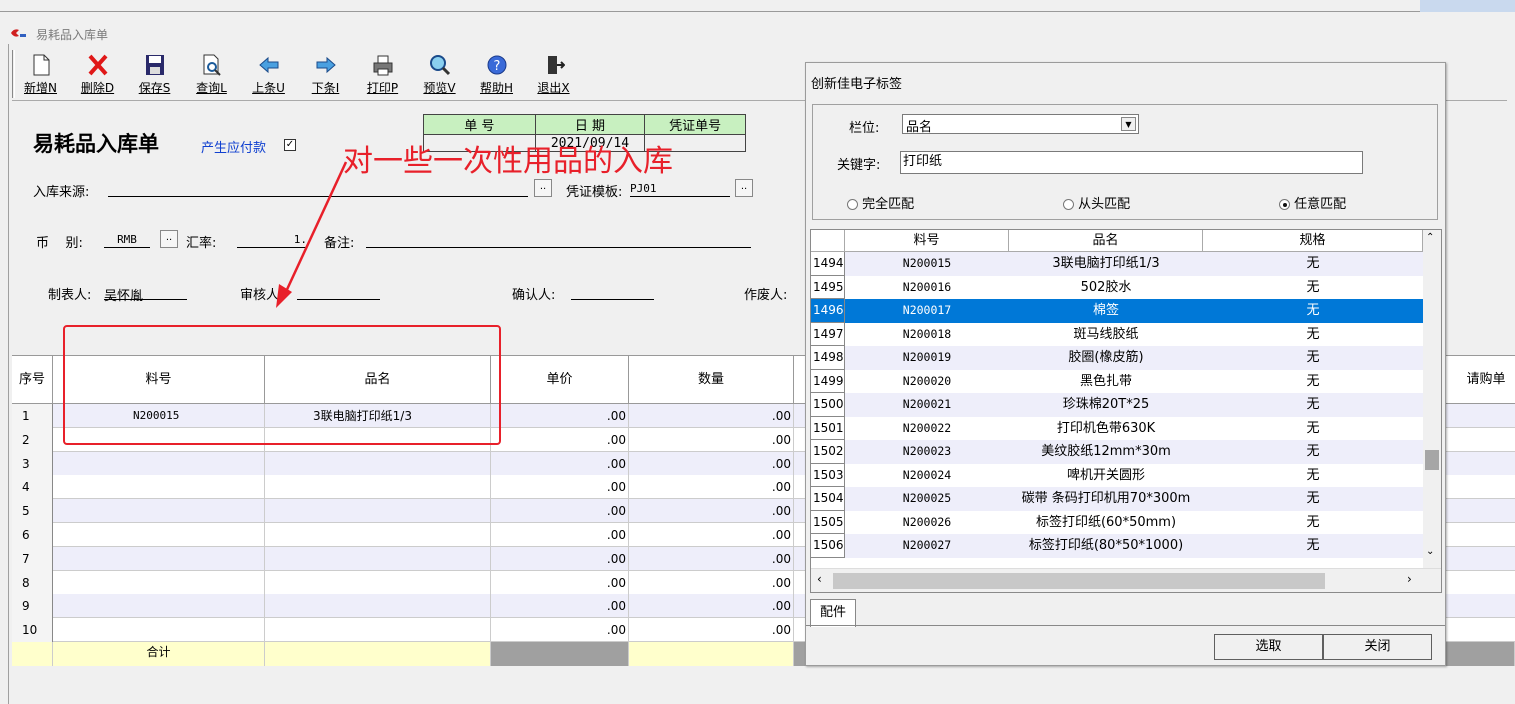 The image size is (1515, 704). What do you see at coordinates (154, 75) in the screenshot?
I see `save-button: 保存S` at bounding box center [154, 75].